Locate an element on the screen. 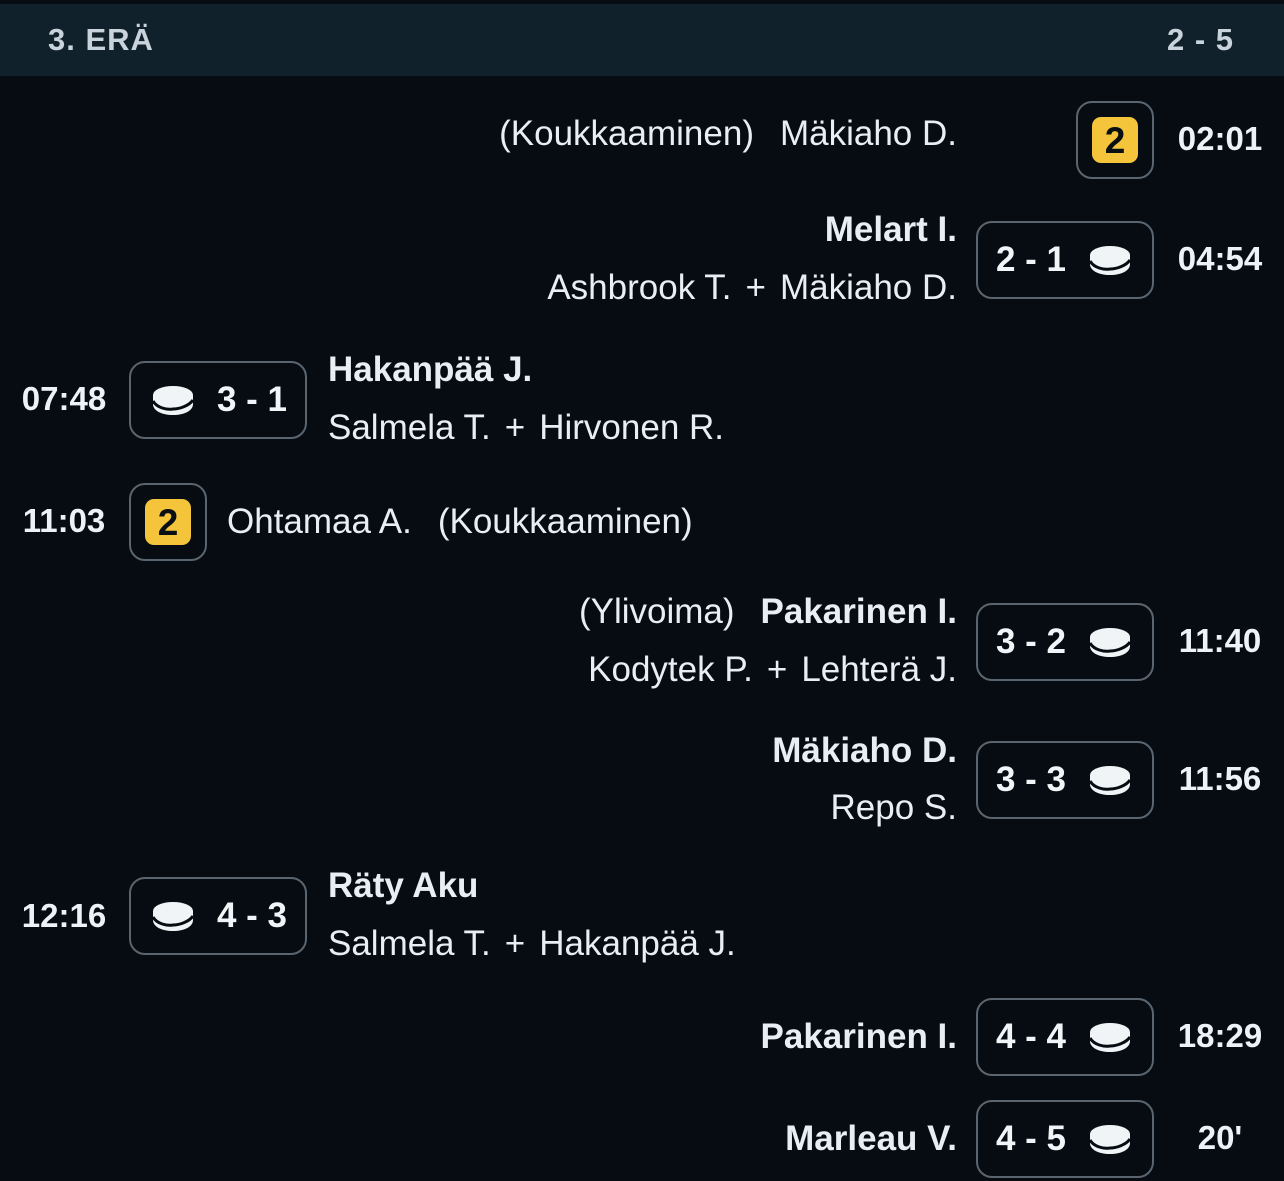  goal-score: 2 - 1 is located at coordinates (1031, 259).